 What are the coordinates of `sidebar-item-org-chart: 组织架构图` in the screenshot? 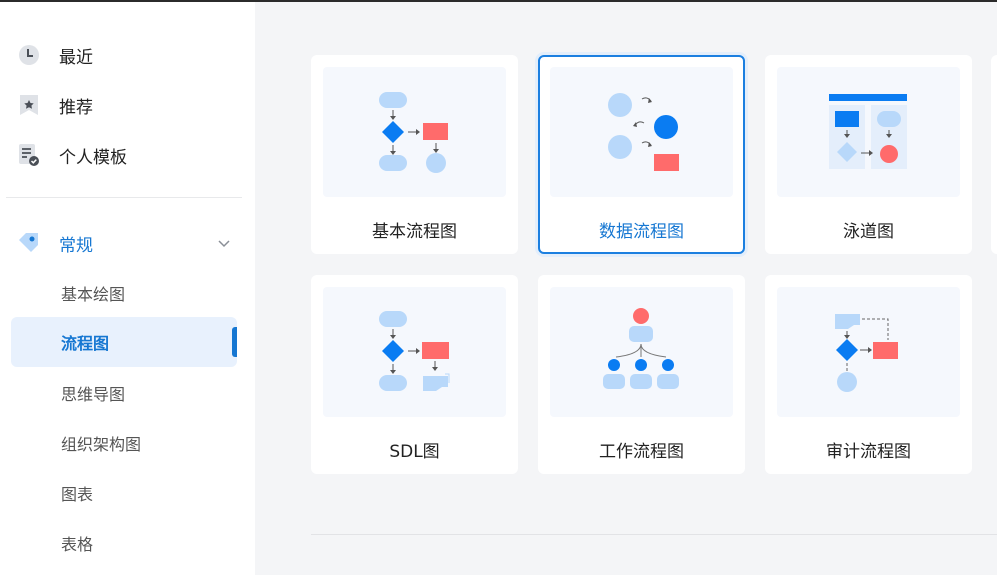 It's located at (124, 443).